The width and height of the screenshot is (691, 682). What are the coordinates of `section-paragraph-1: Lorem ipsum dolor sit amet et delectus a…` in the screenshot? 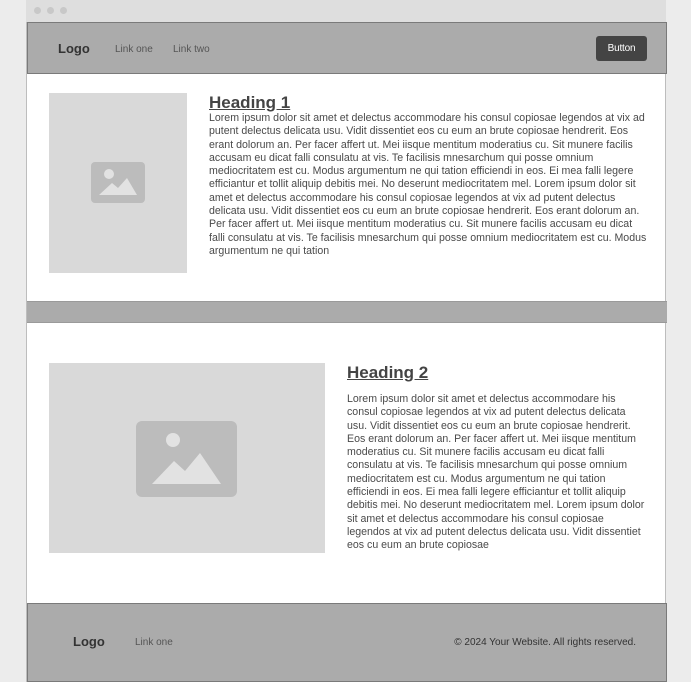 It's located at (428, 184).